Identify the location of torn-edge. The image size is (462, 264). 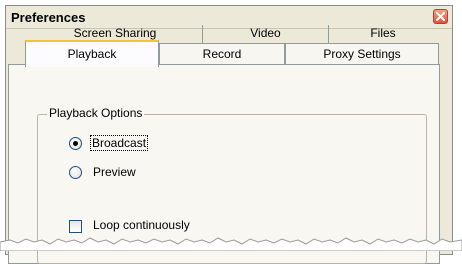
(231, 244).